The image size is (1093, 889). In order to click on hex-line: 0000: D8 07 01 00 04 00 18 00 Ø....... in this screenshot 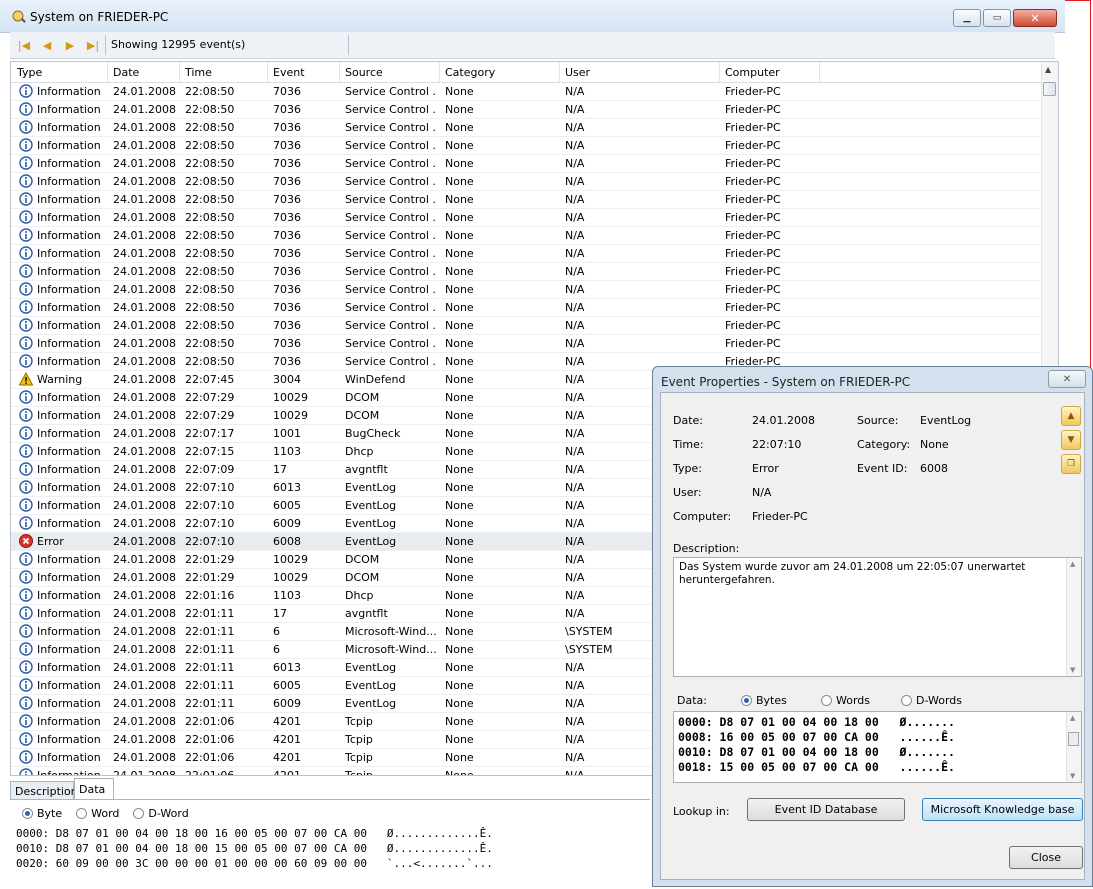, I will do `click(816, 722)`.